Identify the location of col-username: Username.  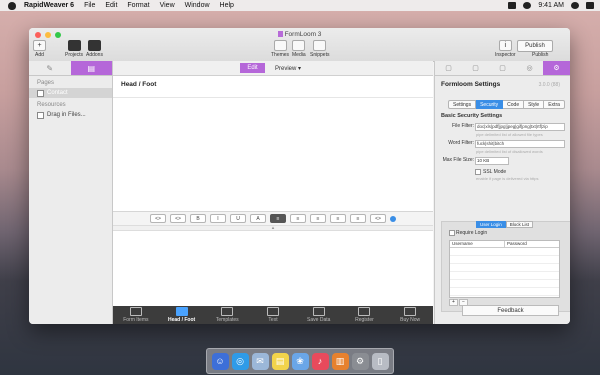
(477, 244).